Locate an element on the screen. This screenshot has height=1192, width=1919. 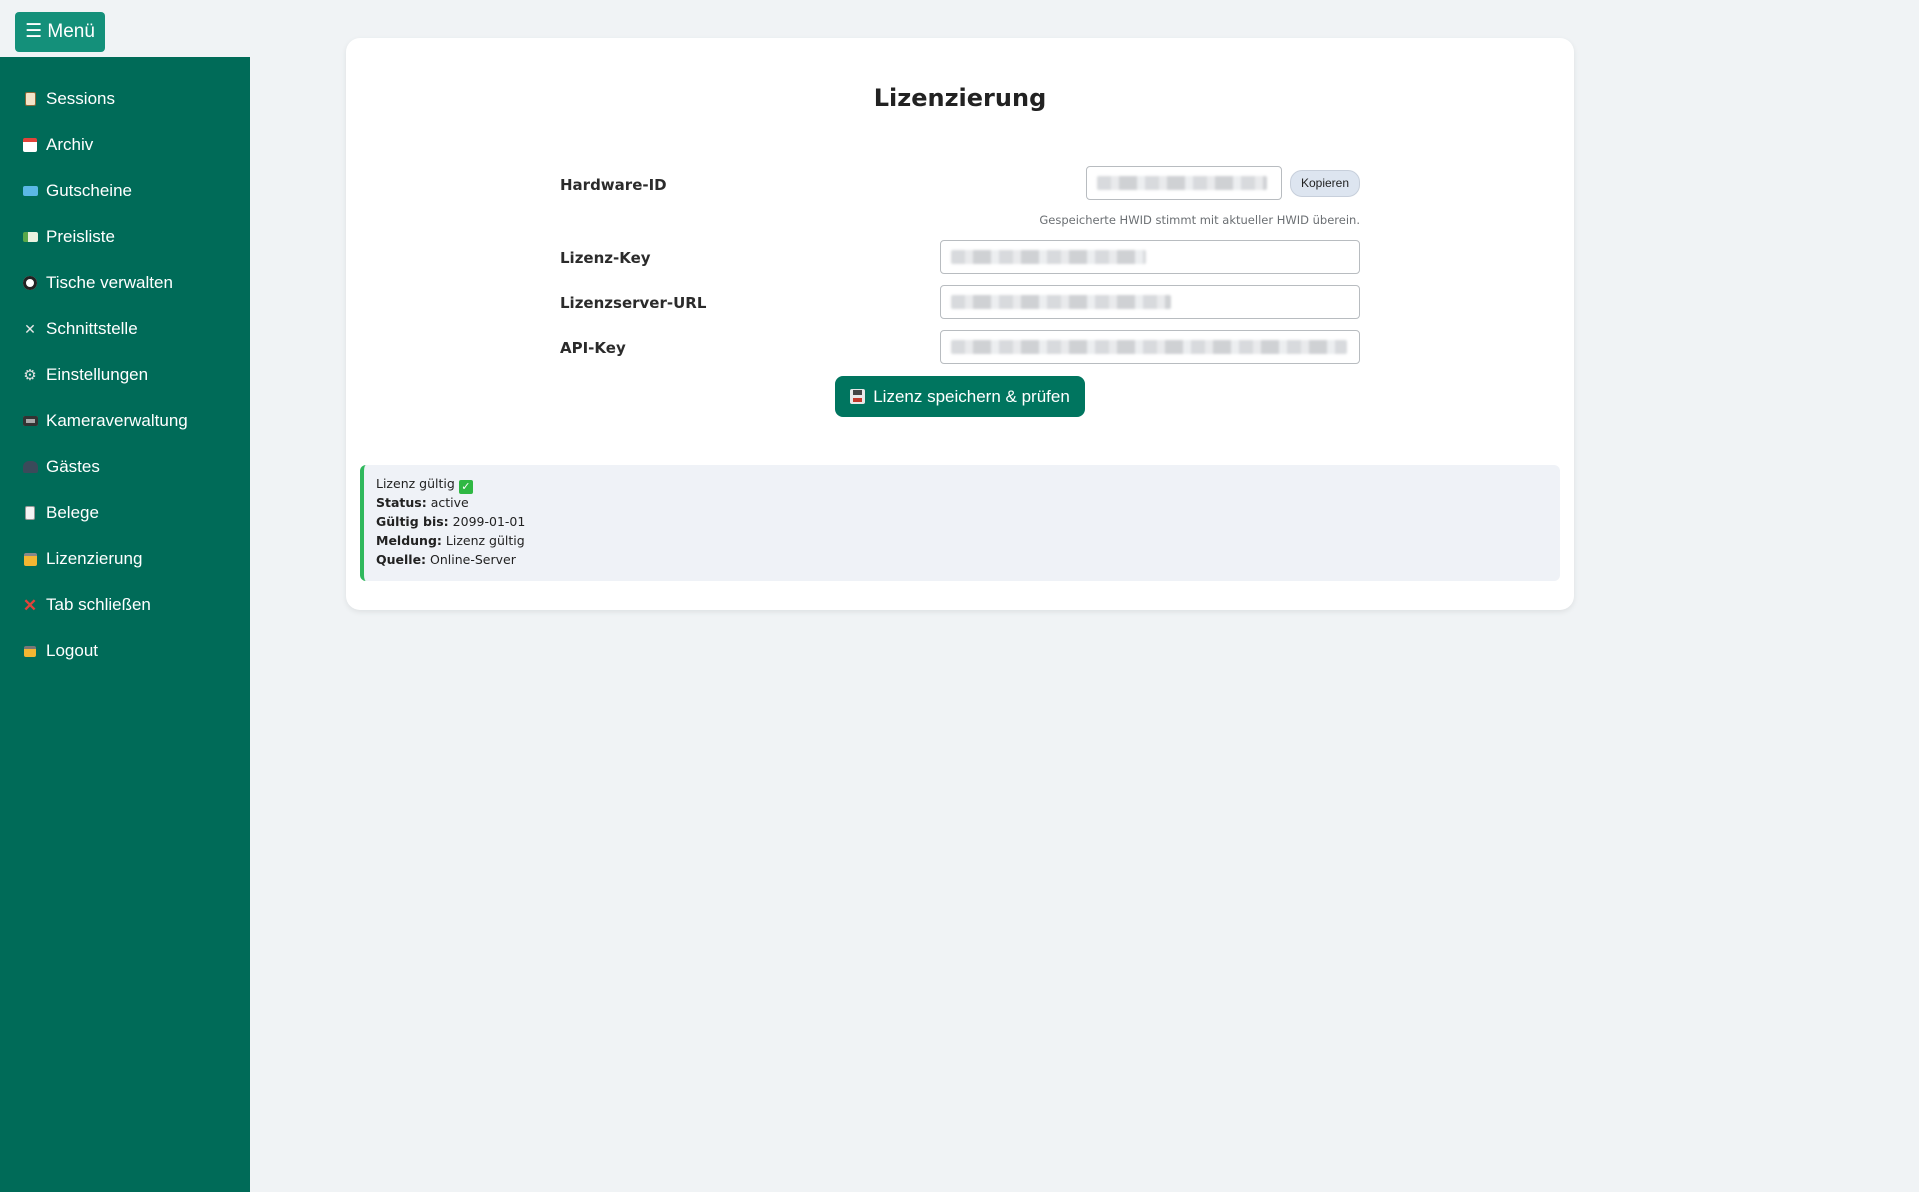
sidebar-item-kameraverwaltung: Kameraverwaltung is located at coordinates (125, 421).